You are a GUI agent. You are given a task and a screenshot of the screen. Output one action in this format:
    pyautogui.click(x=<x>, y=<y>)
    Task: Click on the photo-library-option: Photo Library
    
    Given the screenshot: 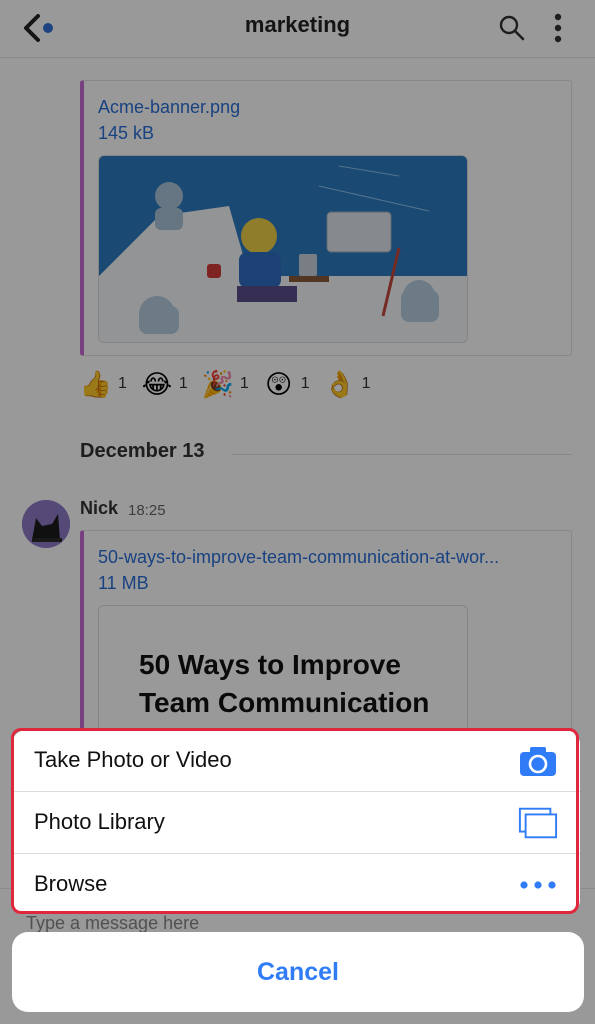 What is the action you would take?
    pyautogui.click(x=296, y=823)
    